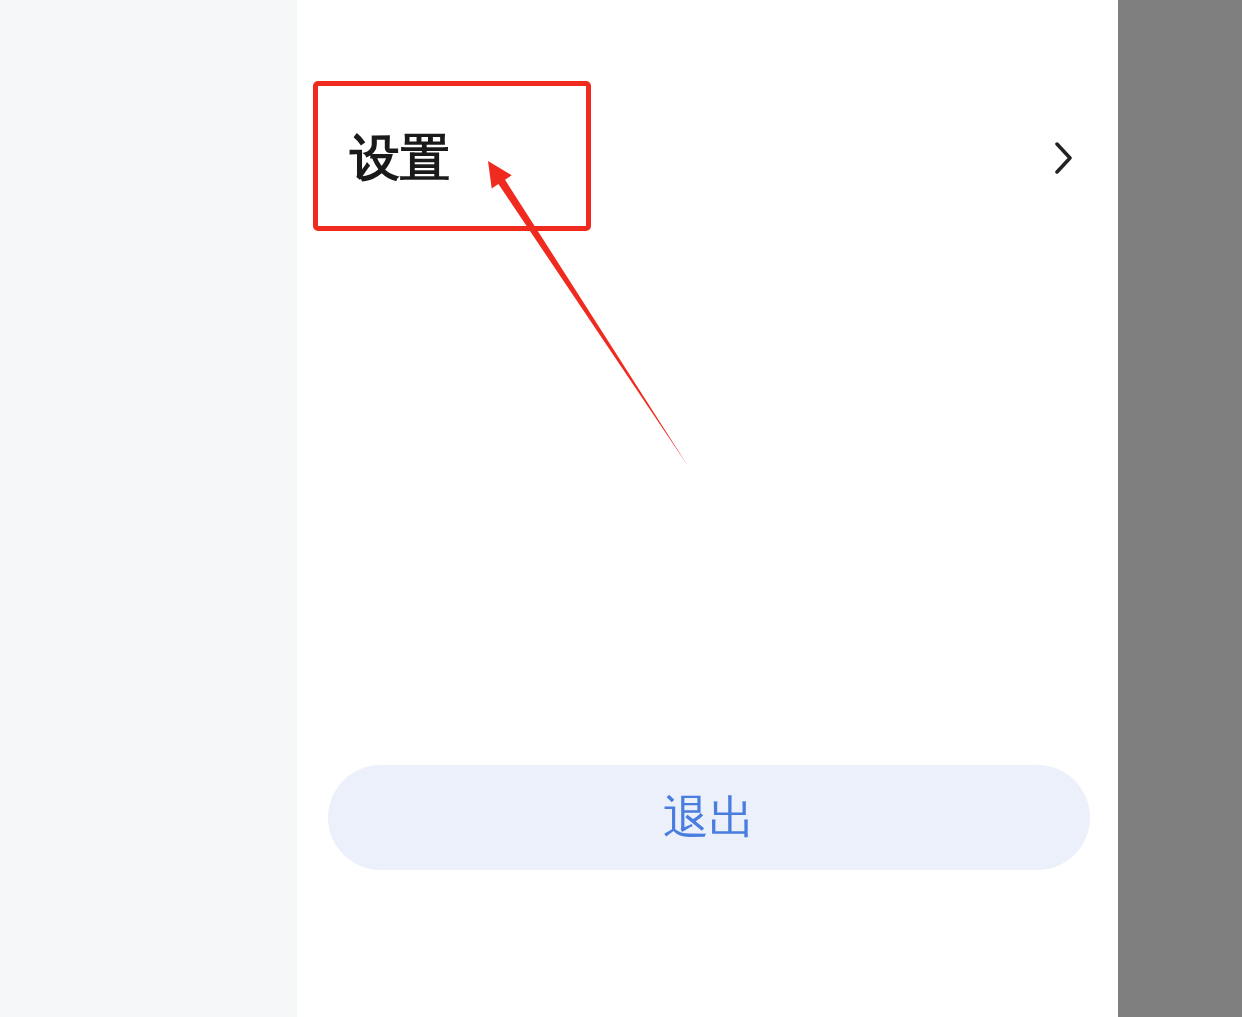 This screenshot has width=1242, height=1017. What do you see at coordinates (1064, 158) in the screenshot?
I see `chevron-right-icon` at bounding box center [1064, 158].